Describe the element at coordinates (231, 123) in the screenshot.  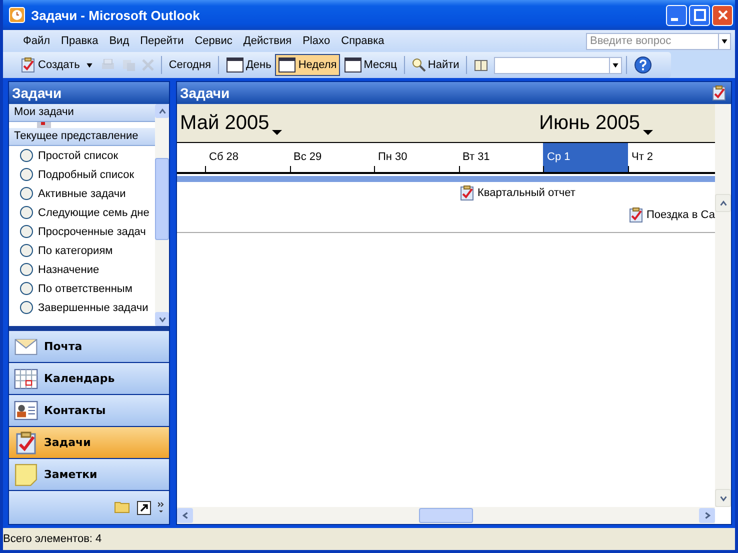
I see `month-selector: Май 2005` at that location.